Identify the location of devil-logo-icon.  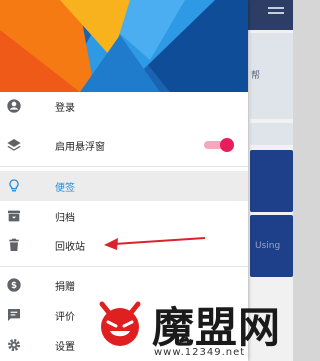
(120, 323).